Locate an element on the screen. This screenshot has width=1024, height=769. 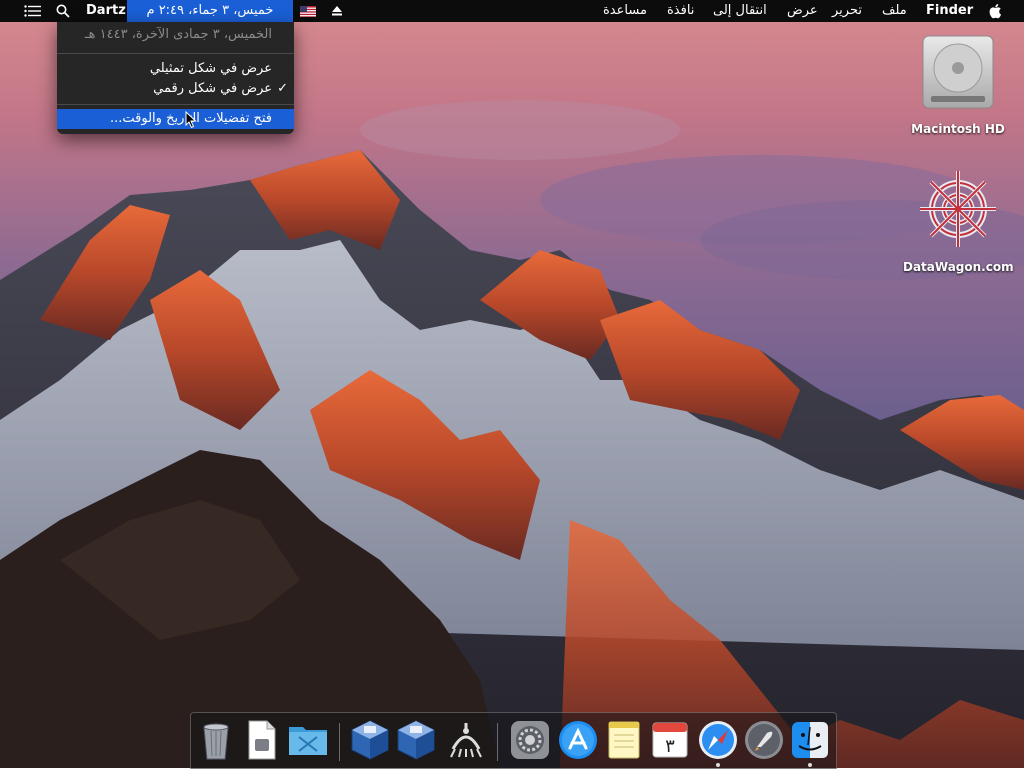
spotlight-search-icon is located at coordinates (63, 11).